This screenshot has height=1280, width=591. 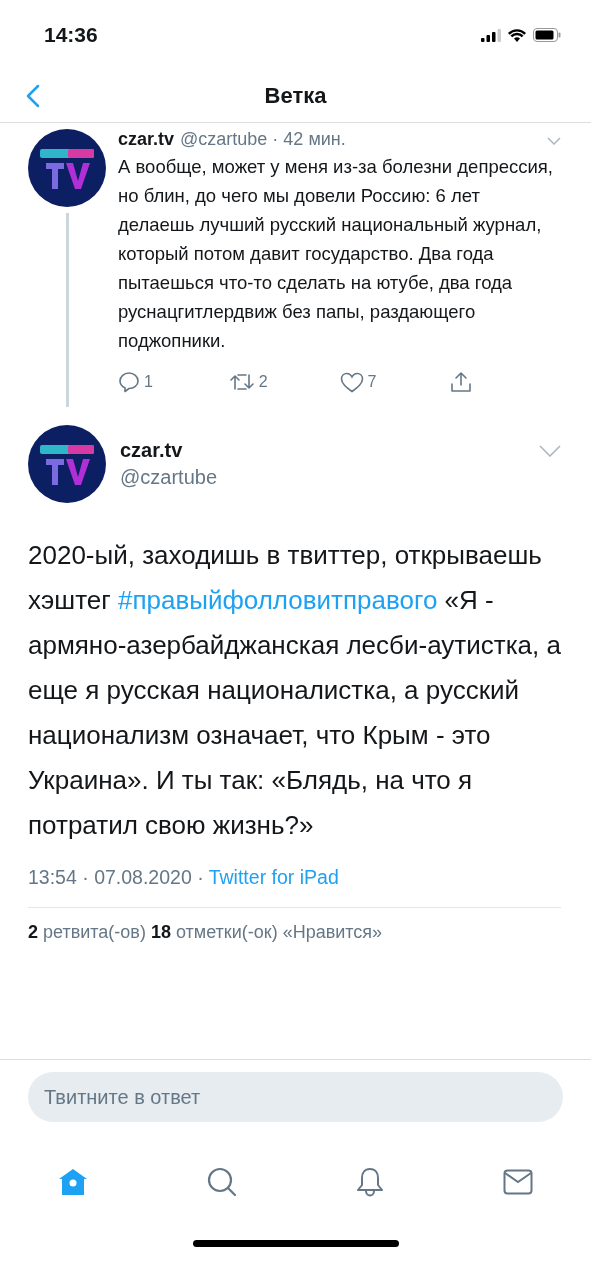 What do you see at coordinates (336, 254) in the screenshot?
I see `tweet-text: А вообще, может у меня из-за болезни депрессия, но блин, до чего мы довели Россию: 6 лет делаешь лучший русский национальный журнал, который потом давит государство. Два года пытаешься что-то сделать на ютубе, два года руснацгитлердвиж без папы, раздающего поджопники.` at bounding box center [336, 254].